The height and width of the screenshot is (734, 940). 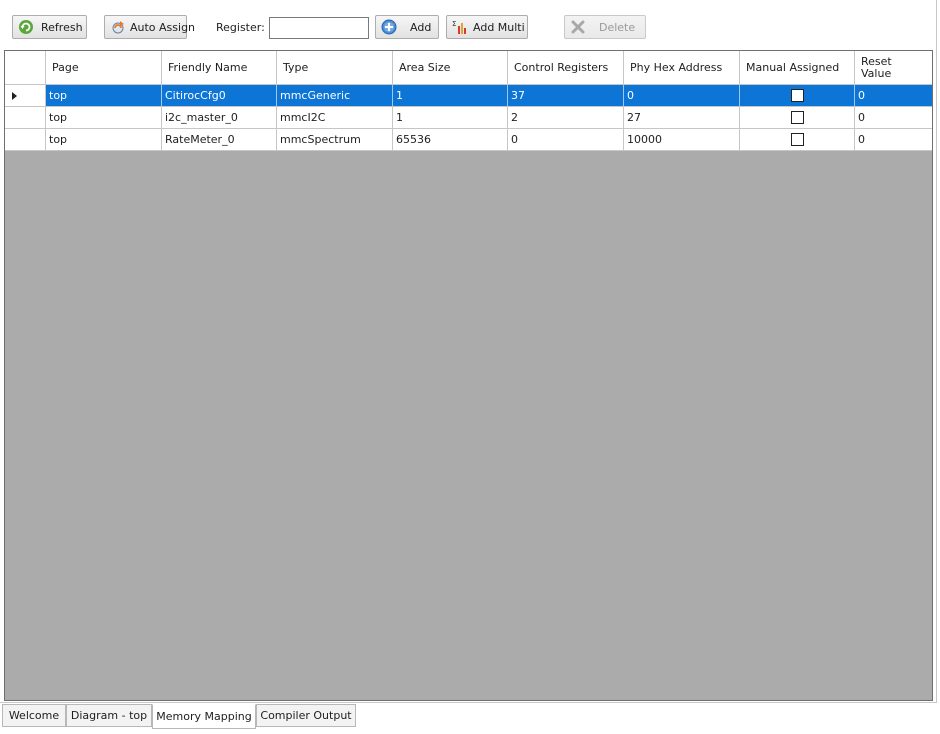 I want to click on add-label: Add, so click(x=421, y=27).